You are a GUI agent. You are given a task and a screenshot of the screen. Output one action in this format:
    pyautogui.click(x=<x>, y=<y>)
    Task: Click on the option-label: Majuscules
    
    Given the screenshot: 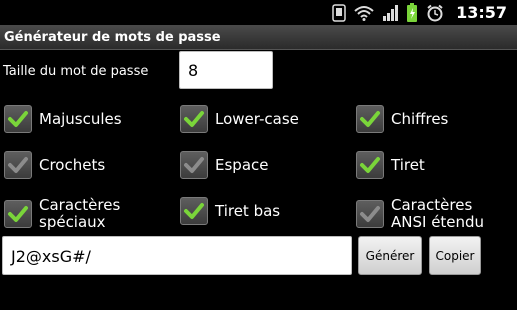 What is the action you would take?
    pyautogui.click(x=80, y=118)
    